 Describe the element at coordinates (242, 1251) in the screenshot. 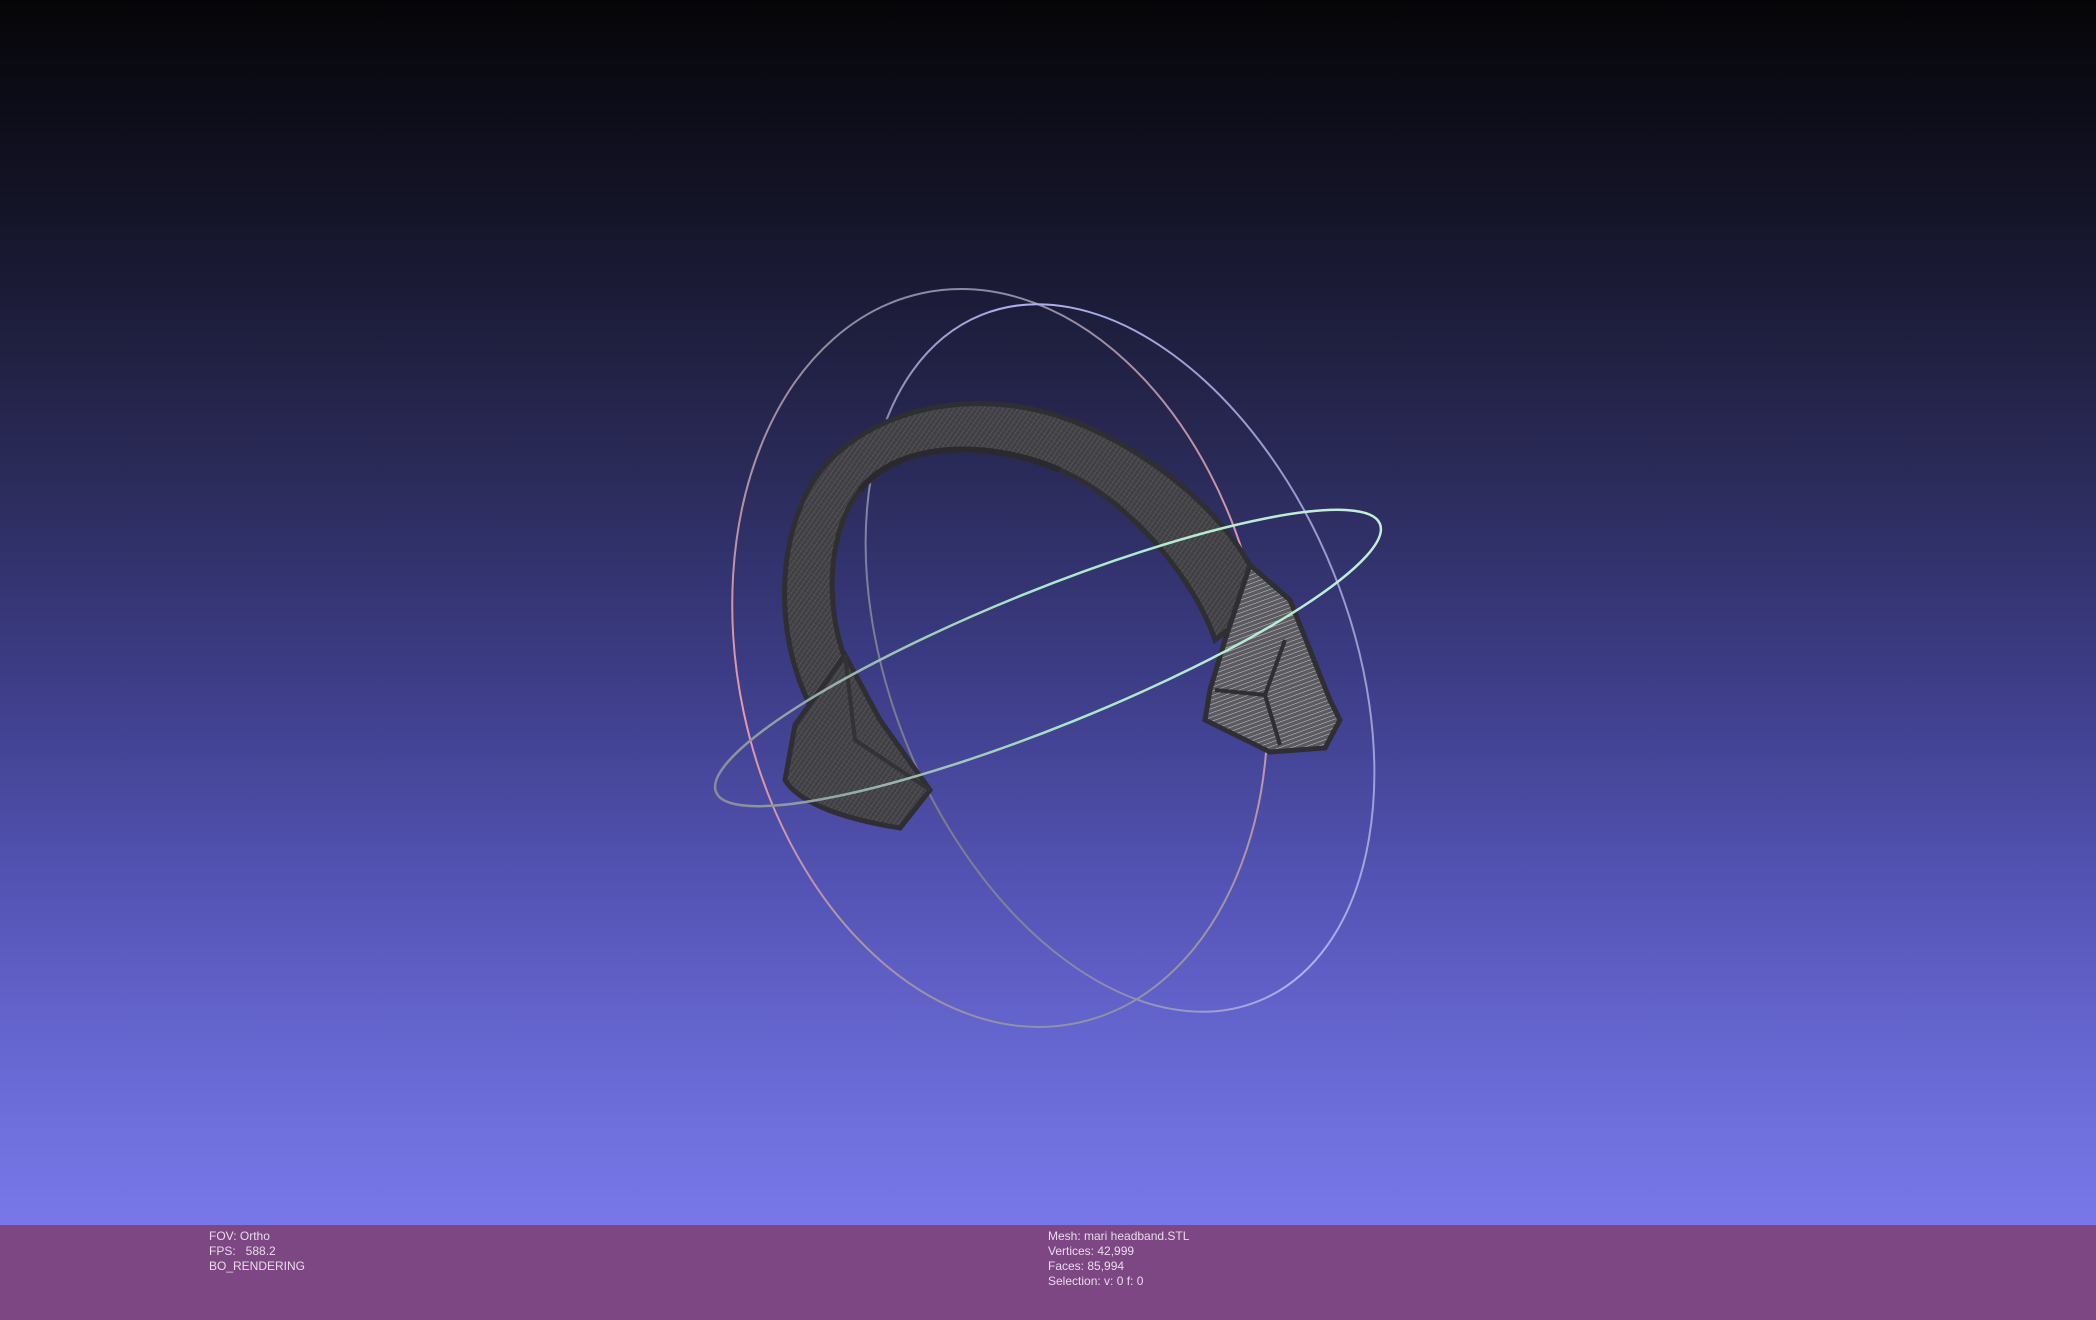

I see `fps-label: FPS: 588.2` at that location.